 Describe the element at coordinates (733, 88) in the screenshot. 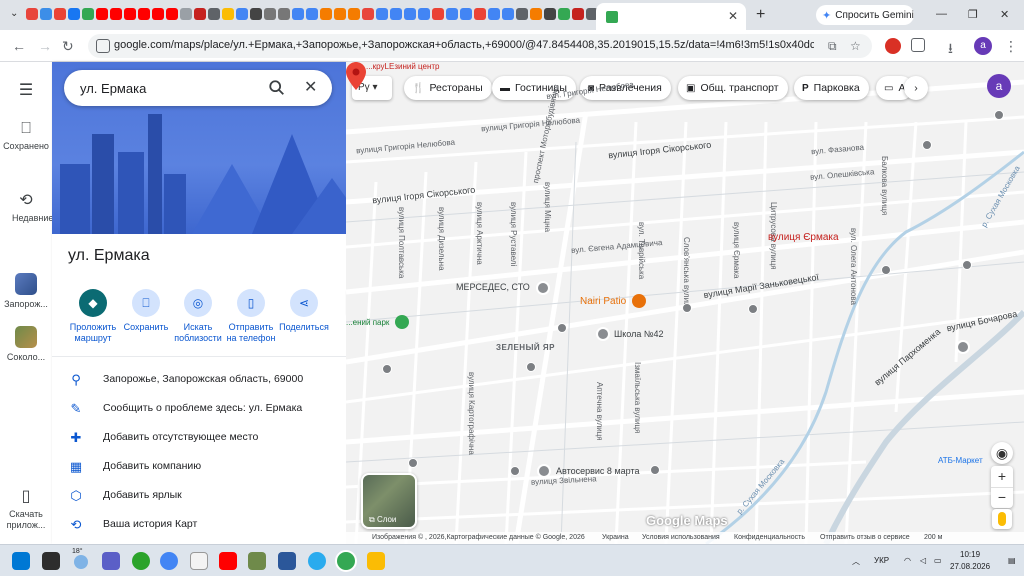

I see `chip-transit: ▣ Общ. транспорт` at that location.